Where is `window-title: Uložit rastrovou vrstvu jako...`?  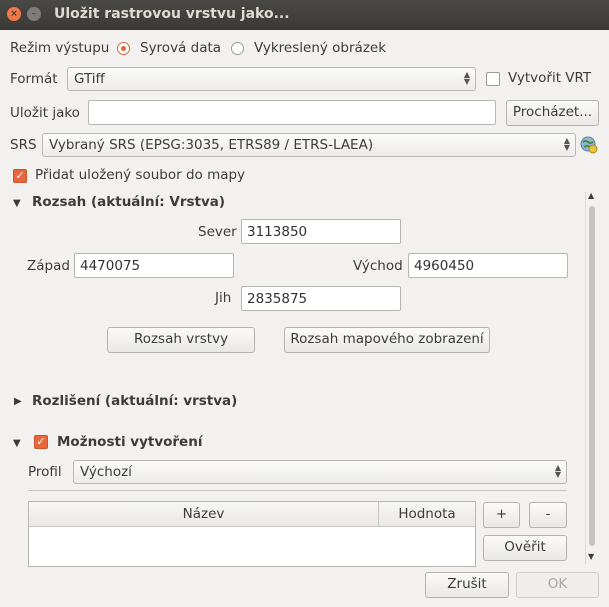 window-title: Uložit rastrovou vrstvu jako... is located at coordinates (172, 14).